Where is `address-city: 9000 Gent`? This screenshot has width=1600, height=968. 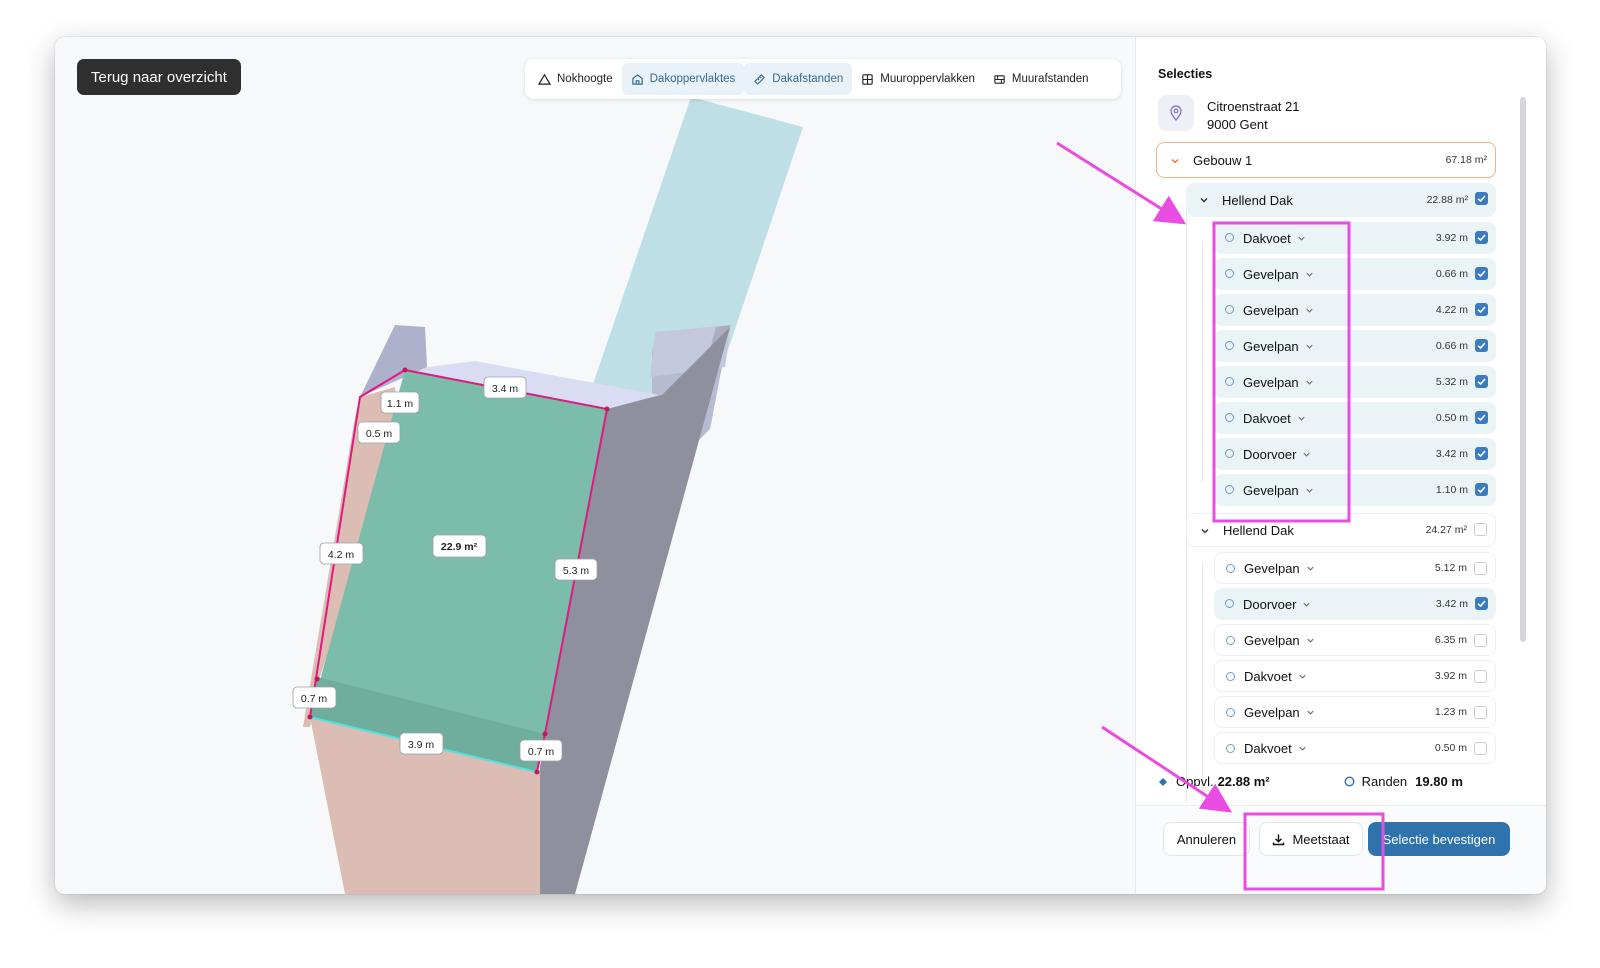 address-city: 9000 Gent is located at coordinates (1237, 124).